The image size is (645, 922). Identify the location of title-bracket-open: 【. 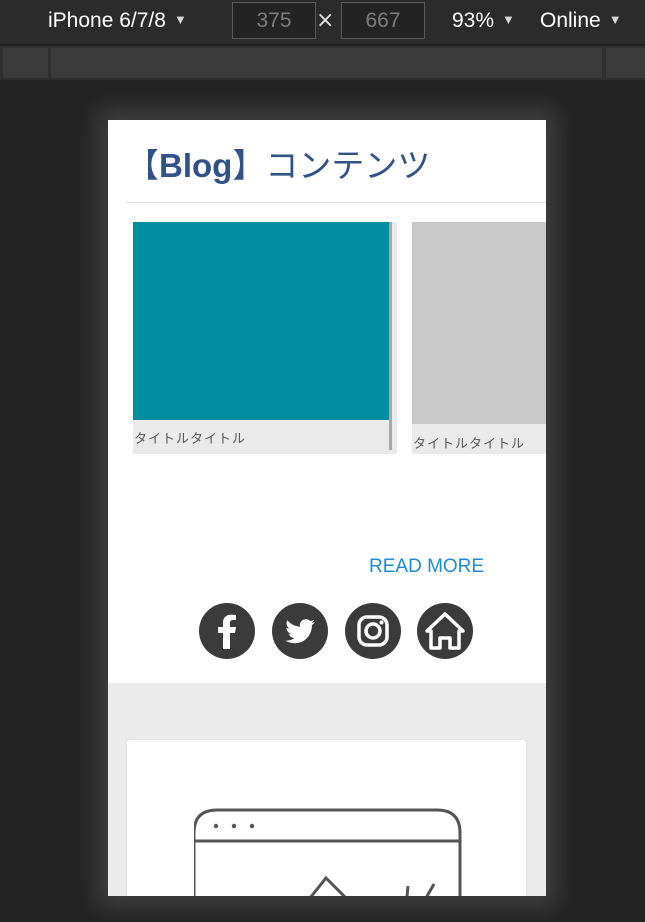
(142, 165).